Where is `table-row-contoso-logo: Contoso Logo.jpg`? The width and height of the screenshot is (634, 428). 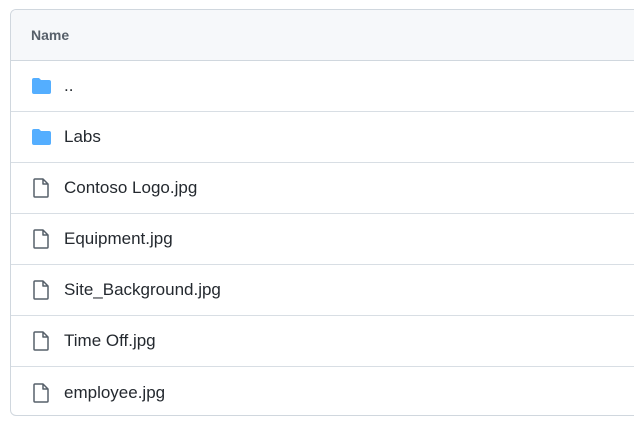
table-row-contoso-logo: Contoso Logo.jpg is located at coordinates (322, 188).